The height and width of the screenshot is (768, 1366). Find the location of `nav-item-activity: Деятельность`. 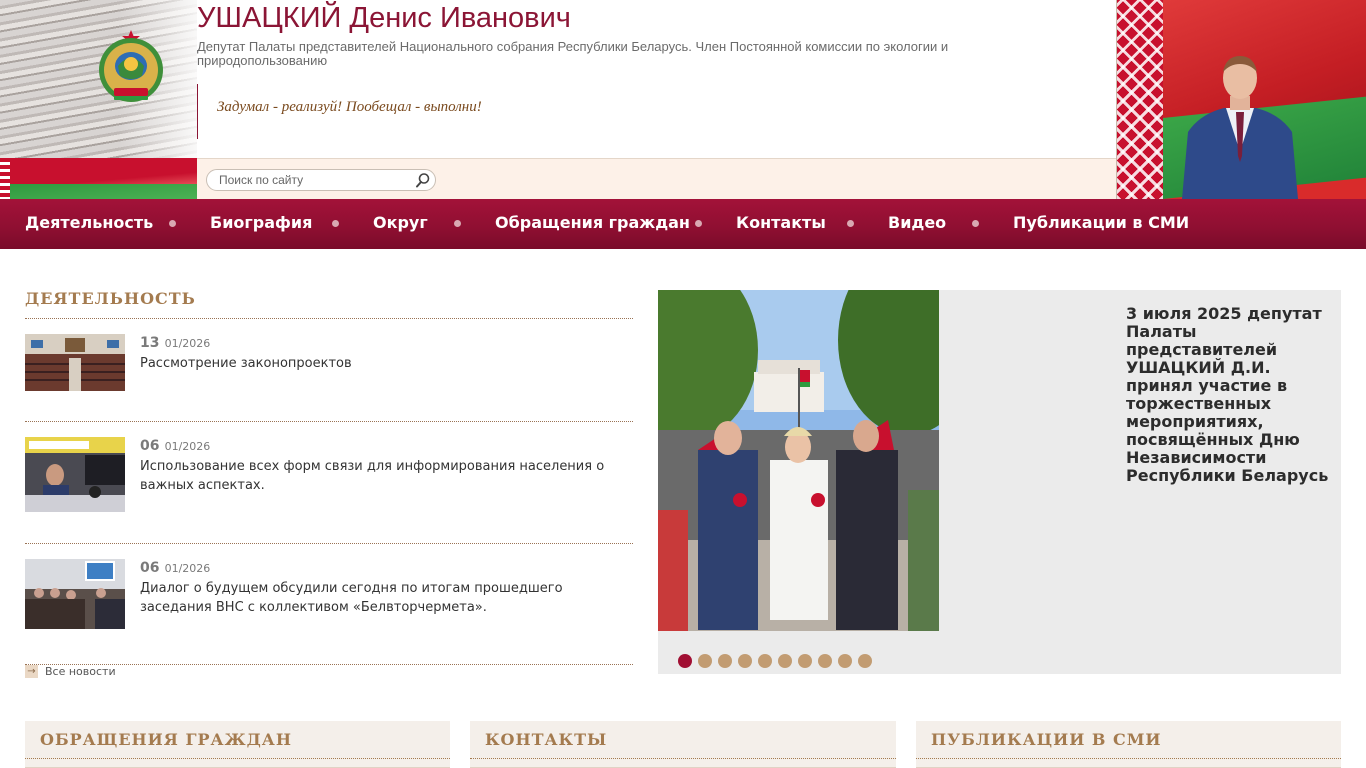

nav-item-activity: Деятельность is located at coordinates (89, 222).